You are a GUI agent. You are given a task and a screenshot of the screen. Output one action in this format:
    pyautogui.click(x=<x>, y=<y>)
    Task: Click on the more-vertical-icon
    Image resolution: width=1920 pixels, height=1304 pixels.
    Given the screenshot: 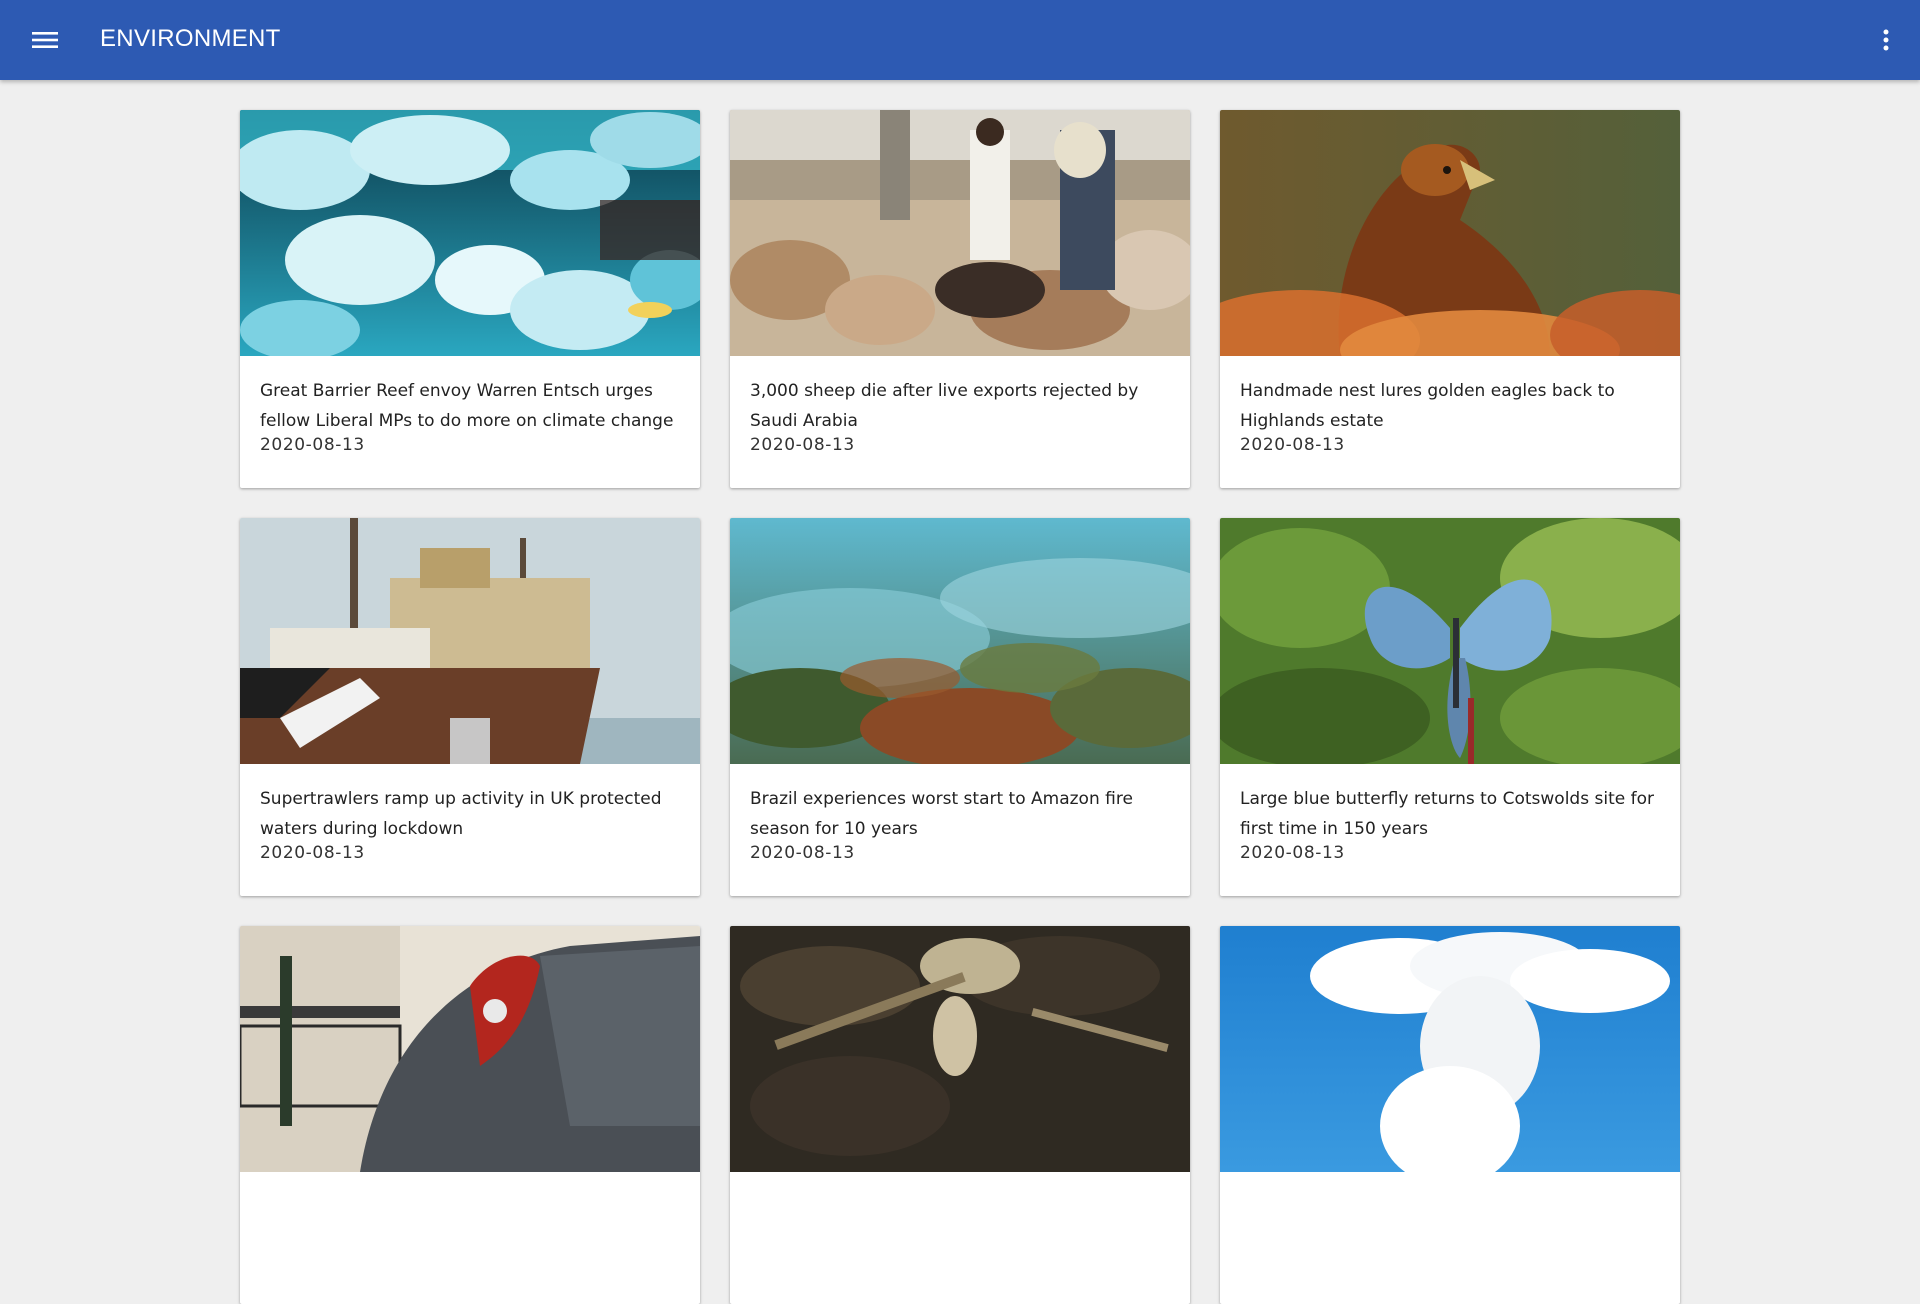 What is the action you would take?
    pyautogui.click(x=1886, y=40)
    